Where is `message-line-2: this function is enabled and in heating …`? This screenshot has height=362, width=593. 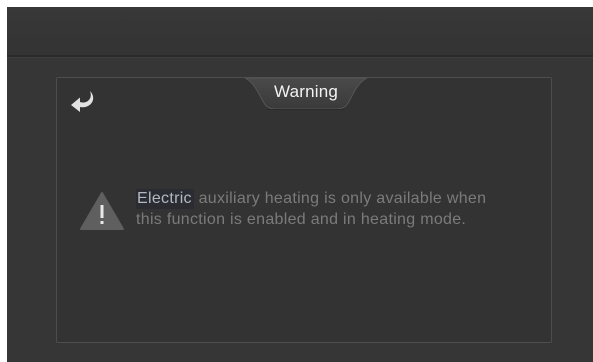 message-line-2: this function is enabled and in heating … is located at coordinates (301, 219).